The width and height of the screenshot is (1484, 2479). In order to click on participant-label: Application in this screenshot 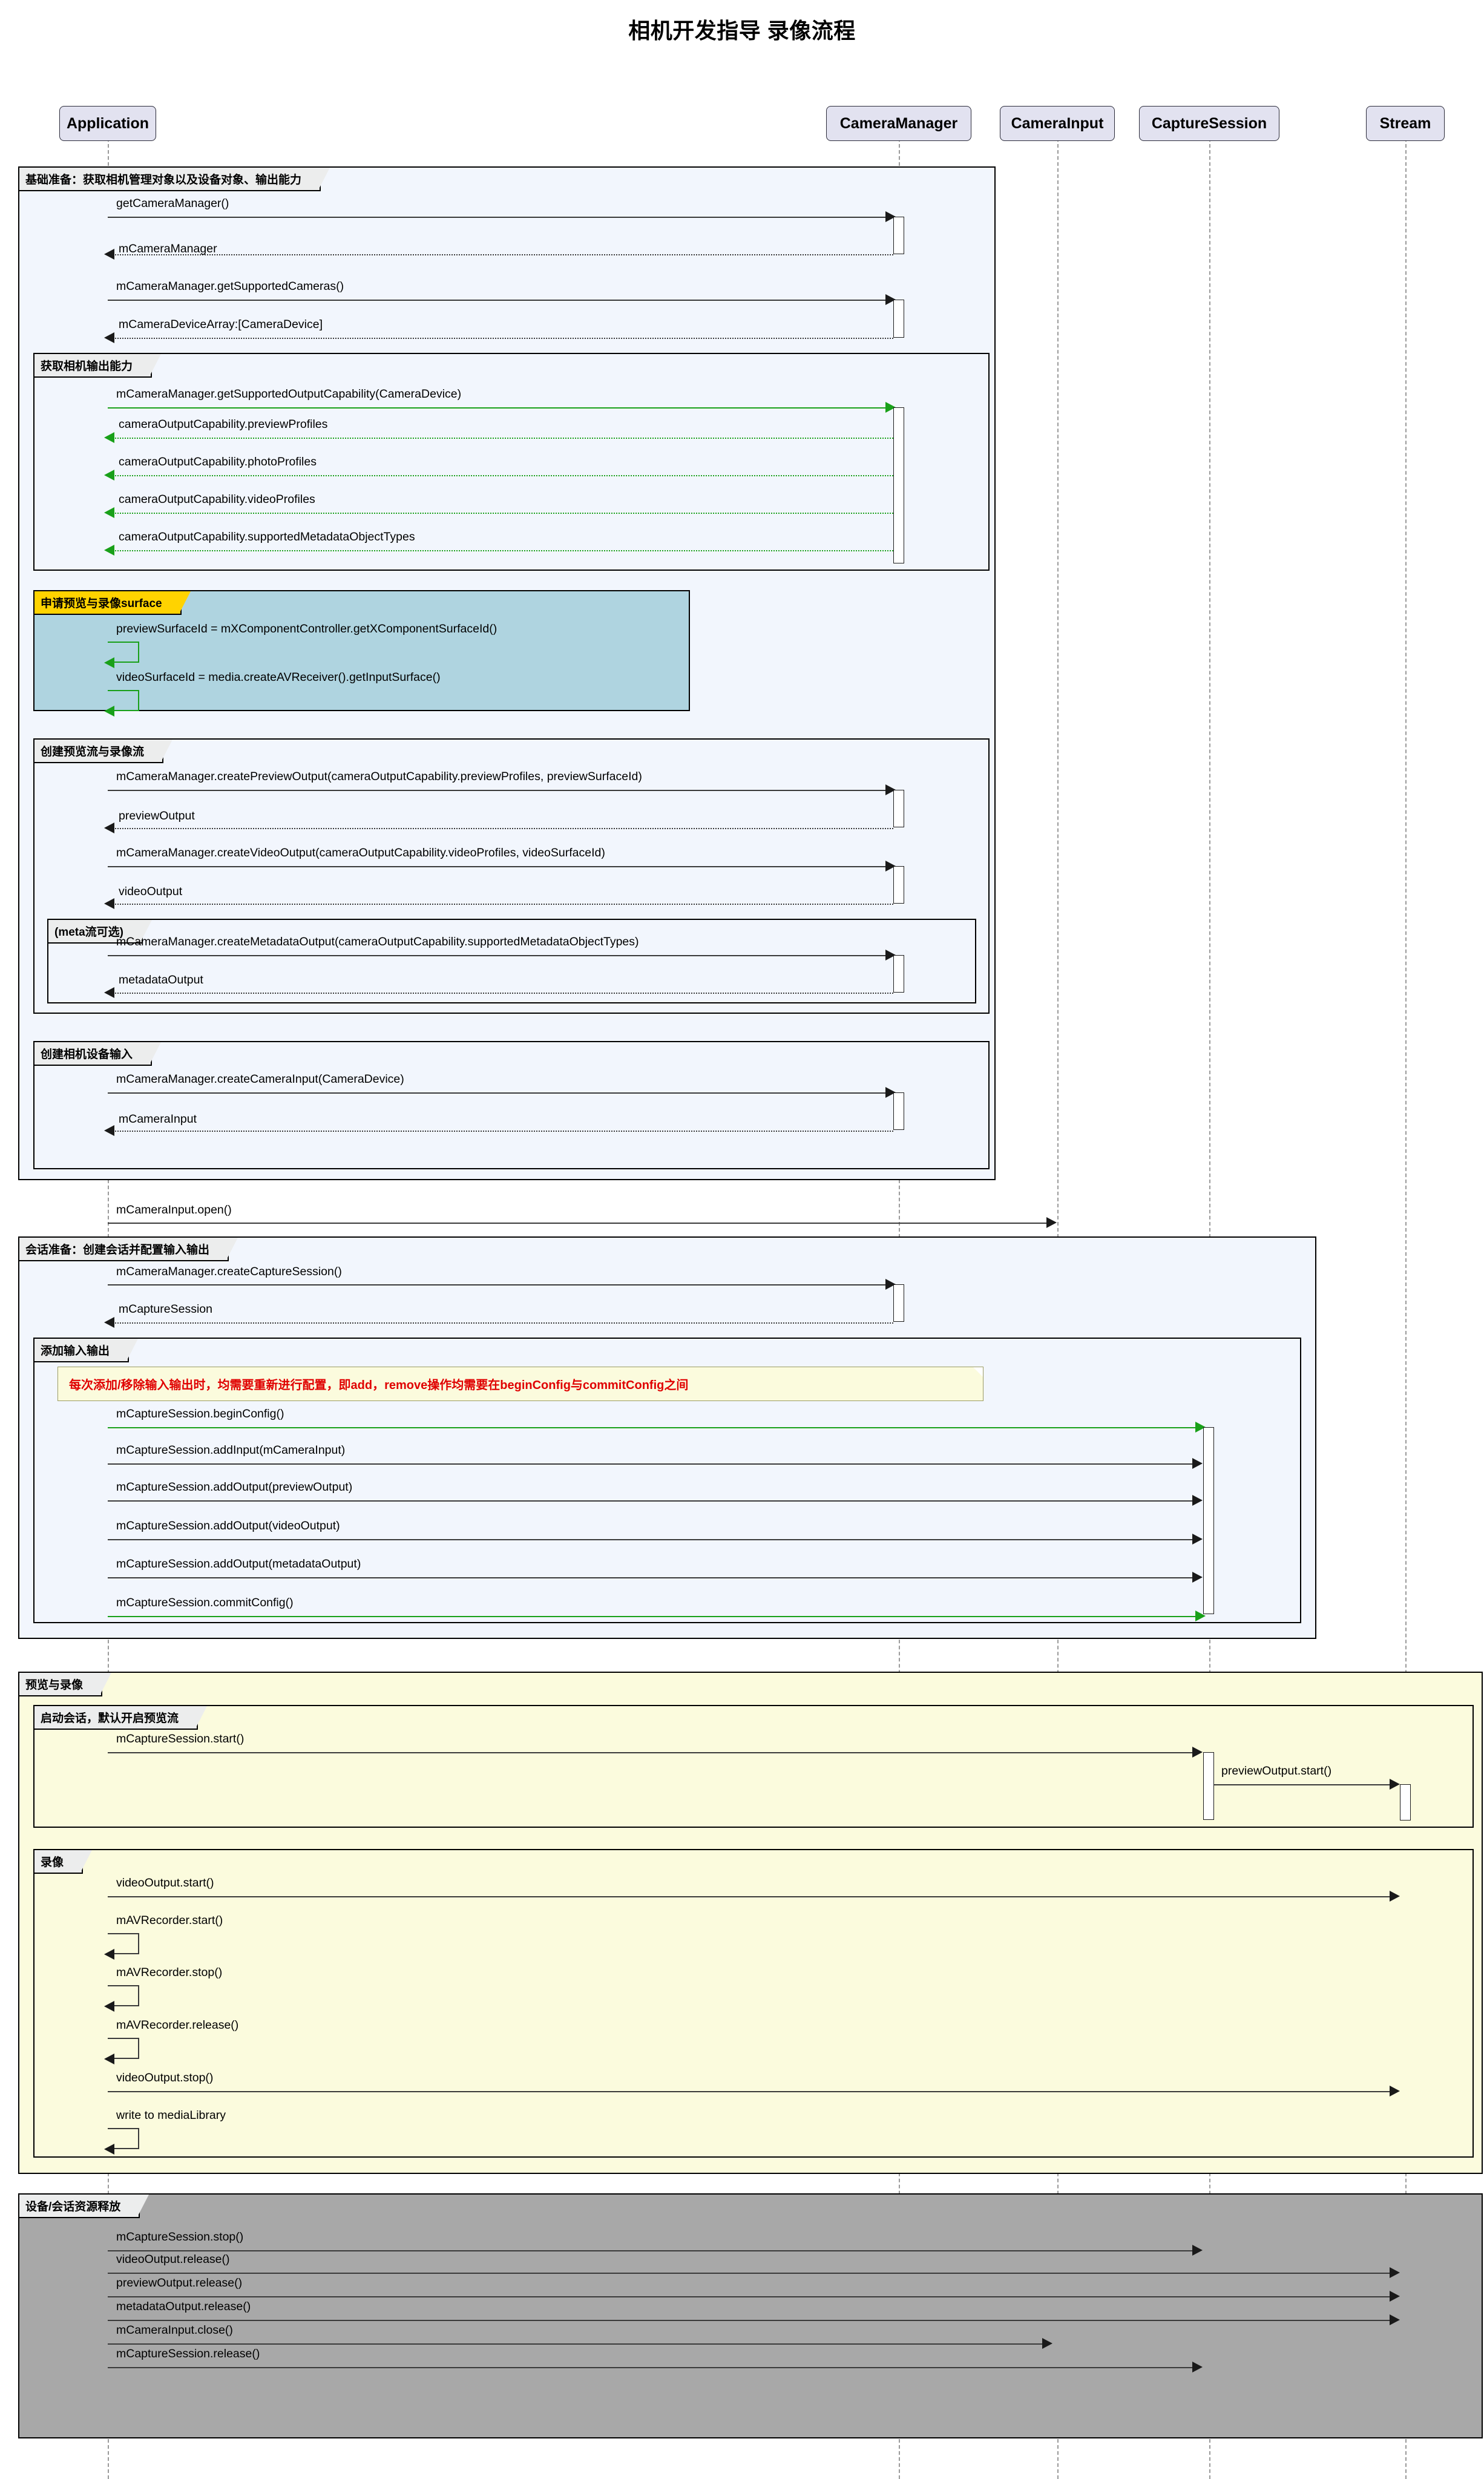, I will do `click(108, 123)`.